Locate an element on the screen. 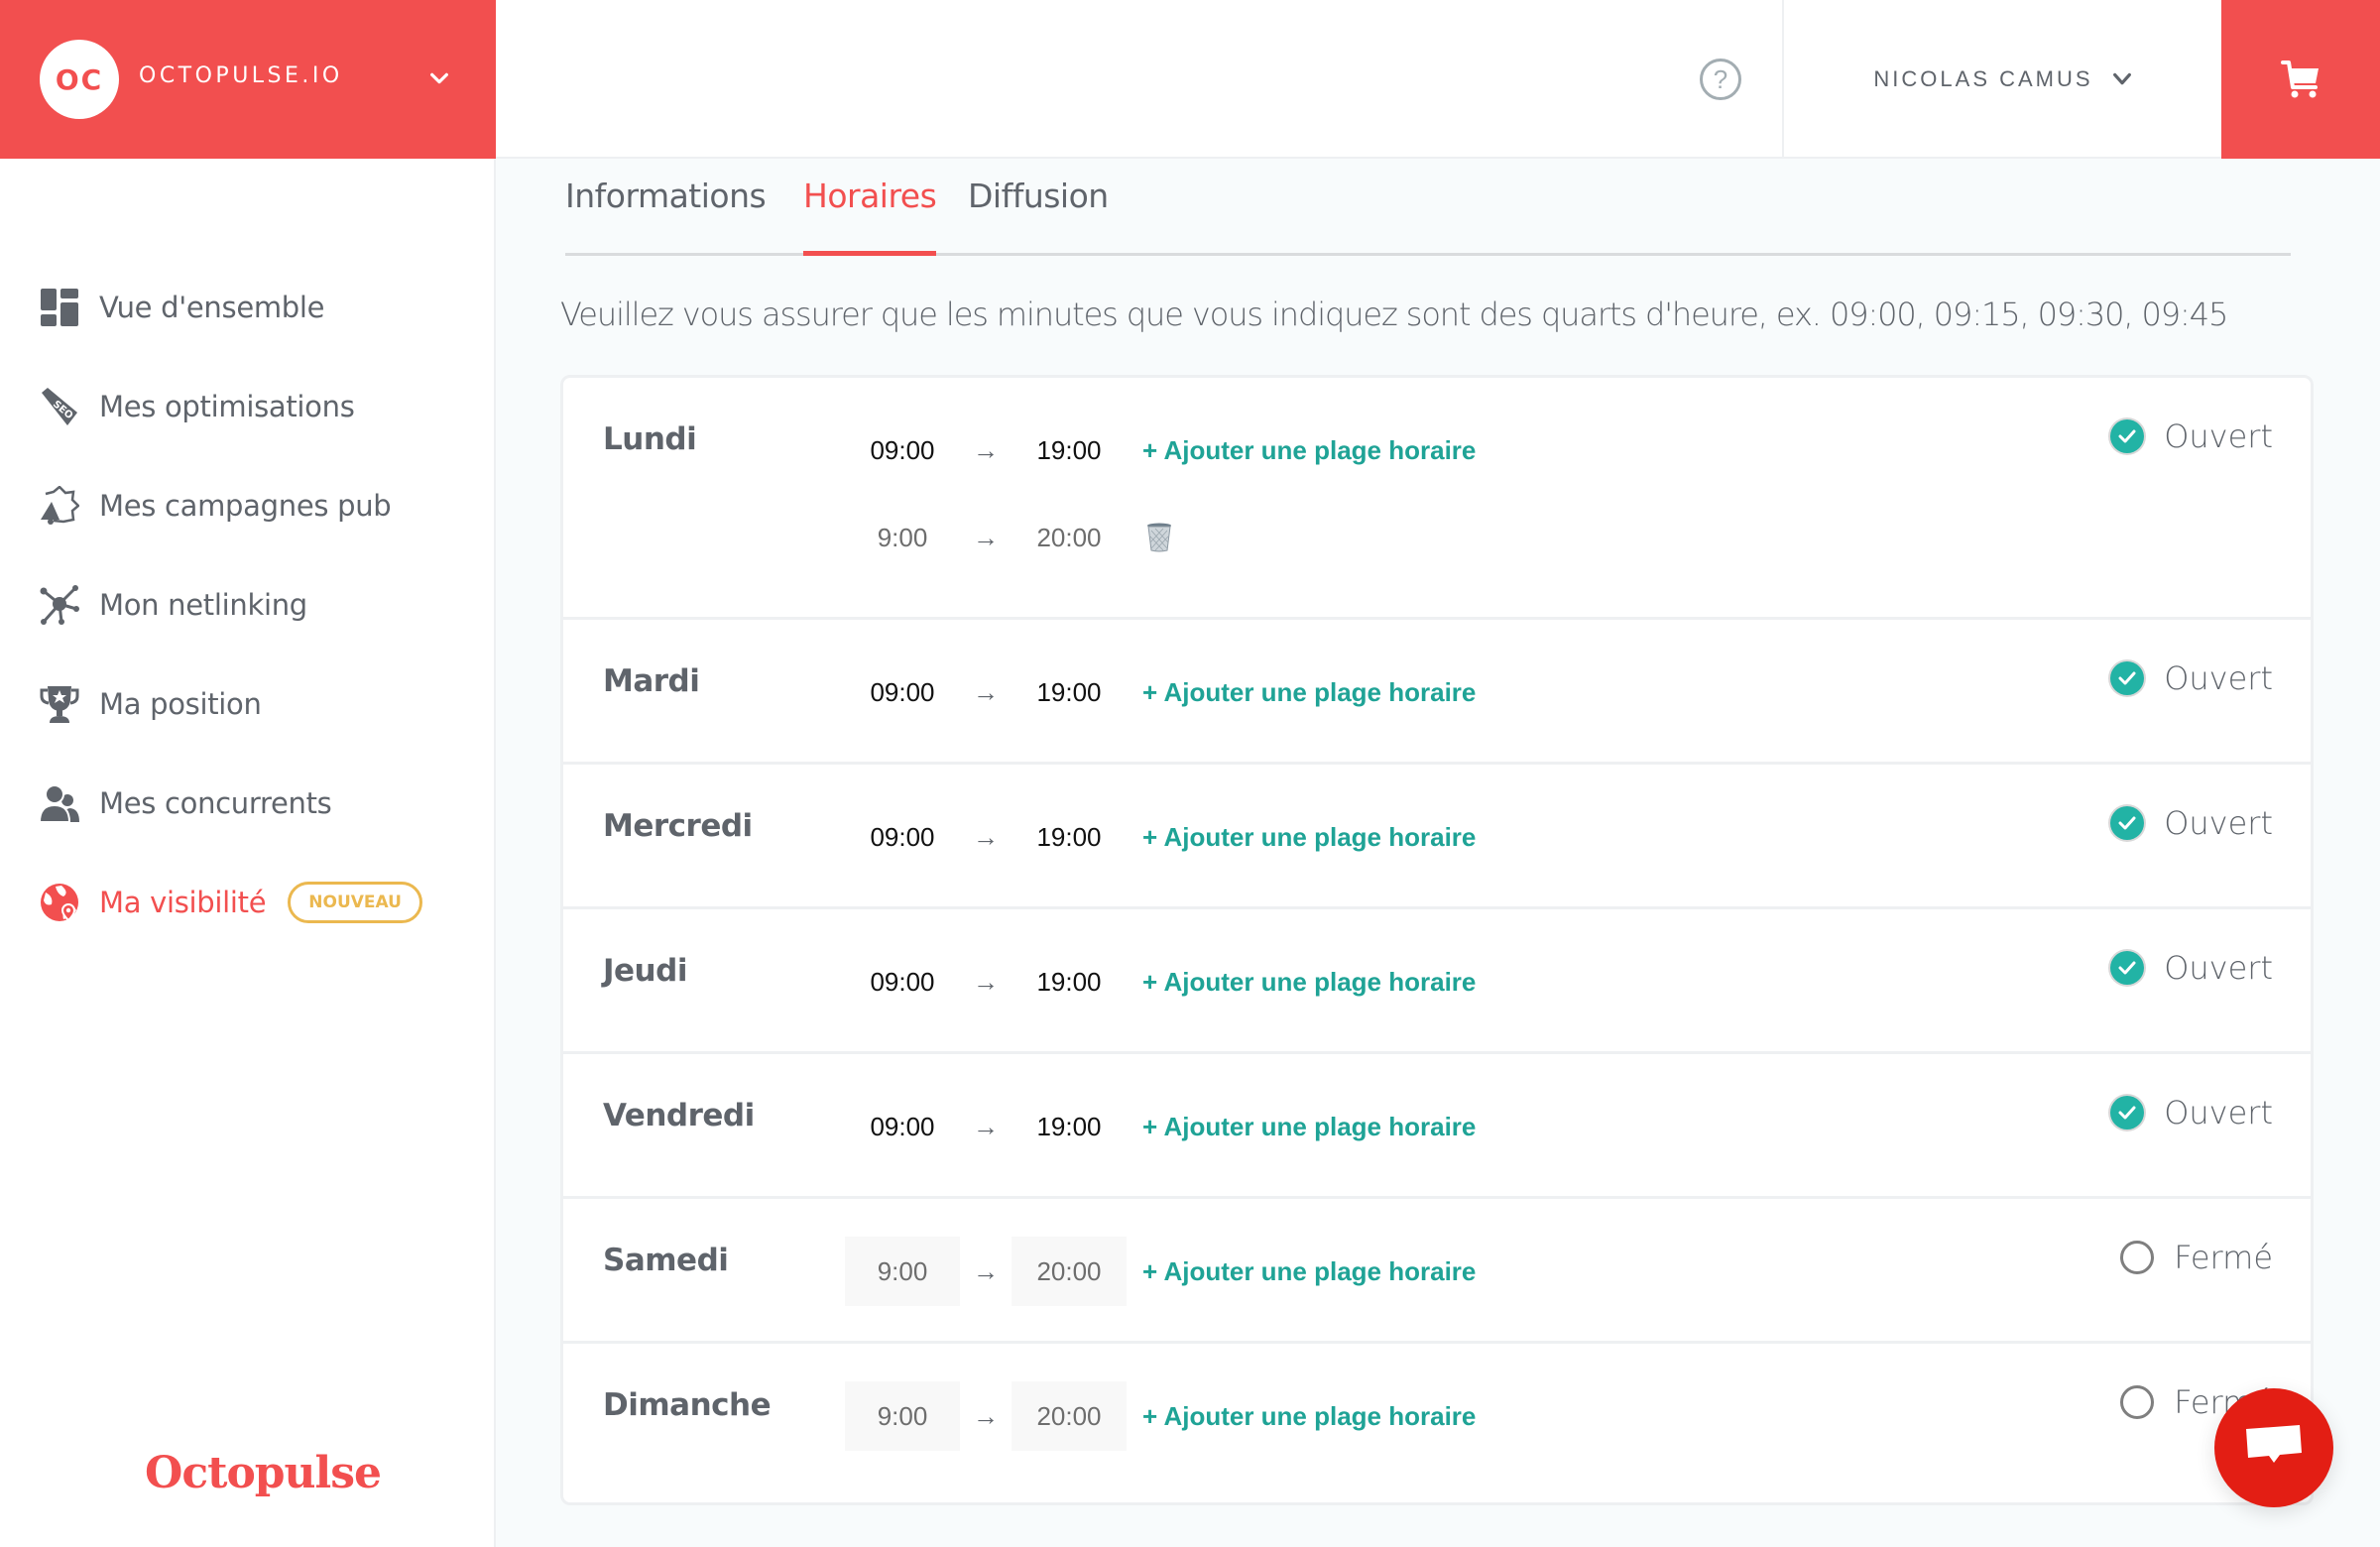  chat-button is located at coordinates (2273, 1447).